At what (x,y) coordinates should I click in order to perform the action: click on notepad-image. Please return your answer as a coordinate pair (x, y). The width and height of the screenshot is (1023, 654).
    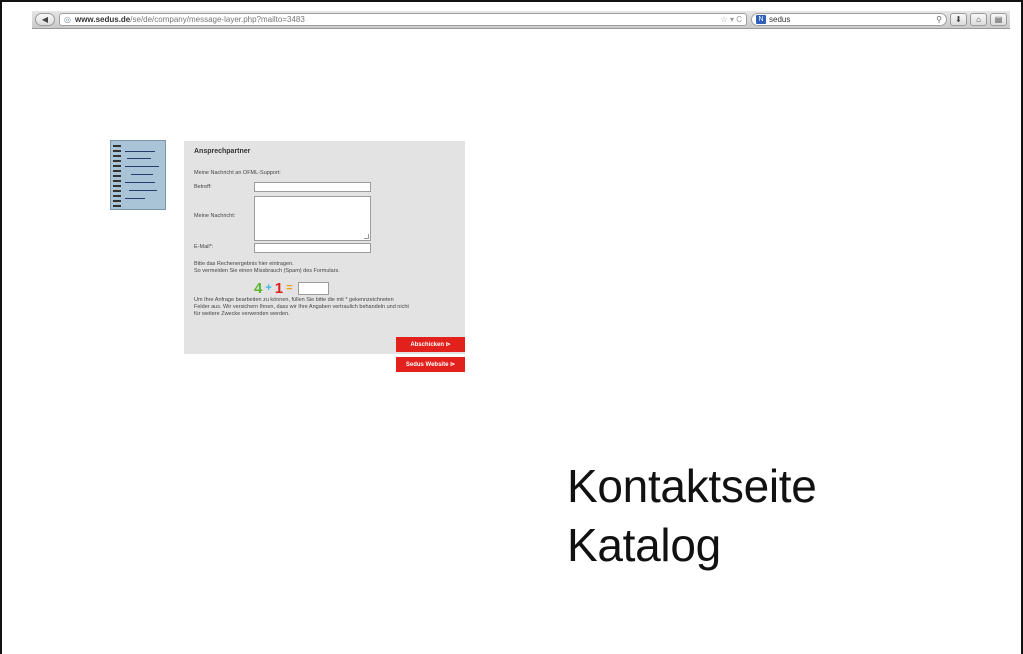
    Looking at the image, I should click on (138, 175).